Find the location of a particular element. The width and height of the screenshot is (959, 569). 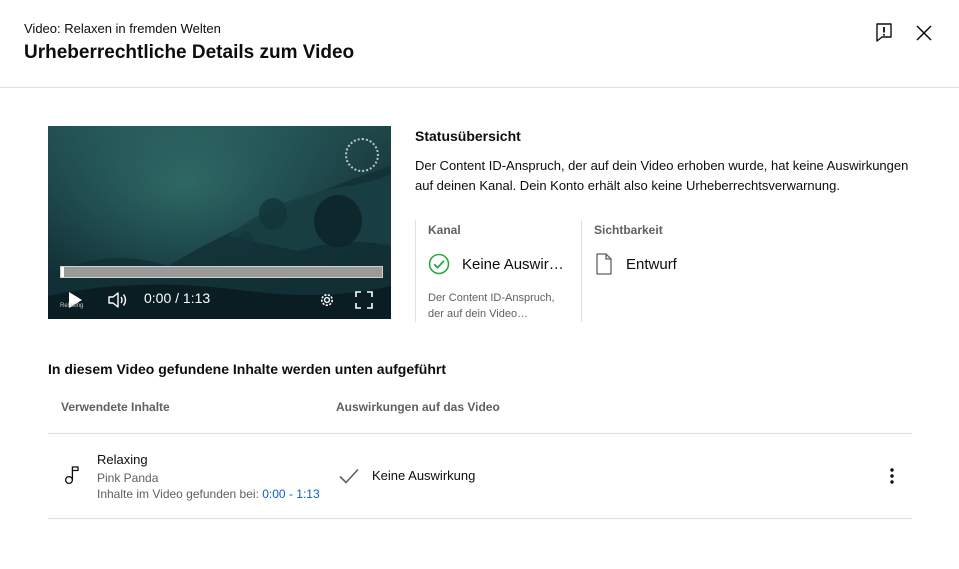

fullscreen-button is located at coordinates (364, 300).